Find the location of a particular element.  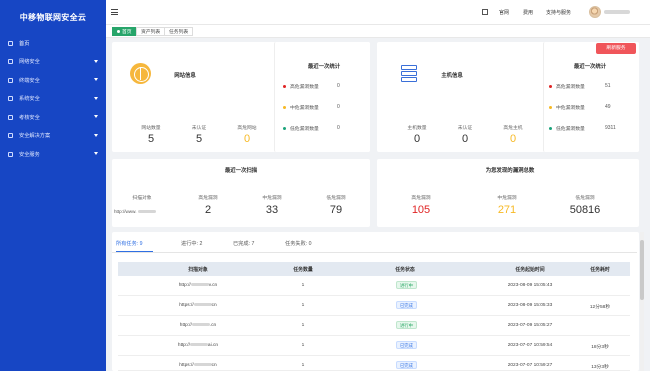

scan-low-header: 低危漏洞 is located at coordinates (336, 198).